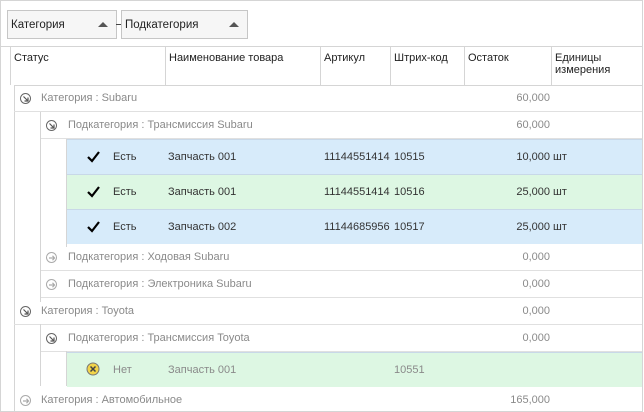  What do you see at coordinates (88, 311) in the screenshot?
I see `group-row-caption: Категория : Toyota` at bounding box center [88, 311].